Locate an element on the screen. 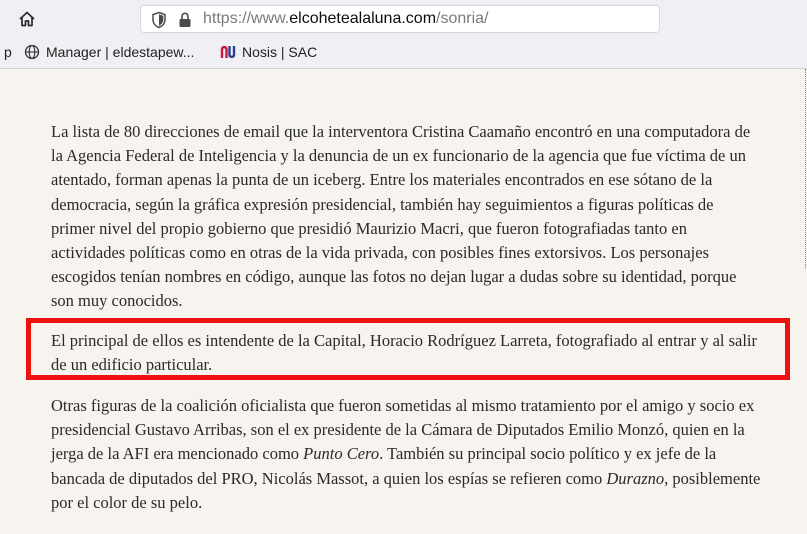 The image size is (807, 534). bookmark-item-nosis: Nosis | SAC is located at coordinates (268, 52).